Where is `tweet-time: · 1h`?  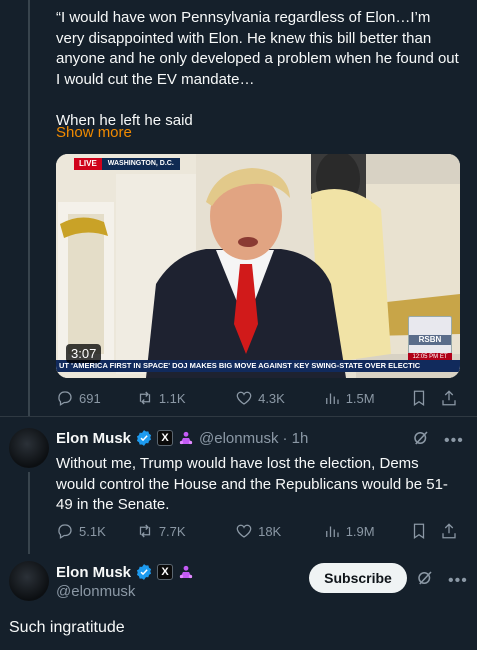 tweet-time: · 1h is located at coordinates (295, 438).